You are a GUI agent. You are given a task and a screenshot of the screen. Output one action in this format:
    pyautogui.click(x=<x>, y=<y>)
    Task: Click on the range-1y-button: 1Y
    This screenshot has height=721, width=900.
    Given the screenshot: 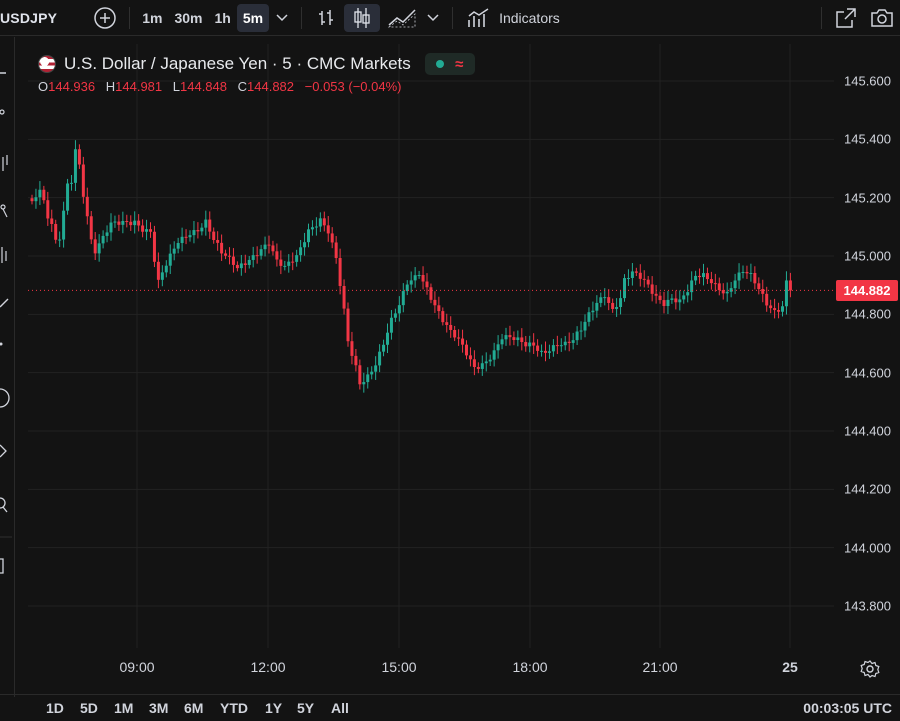 What is the action you would take?
    pyautogui.click(x=273, y=708)
    